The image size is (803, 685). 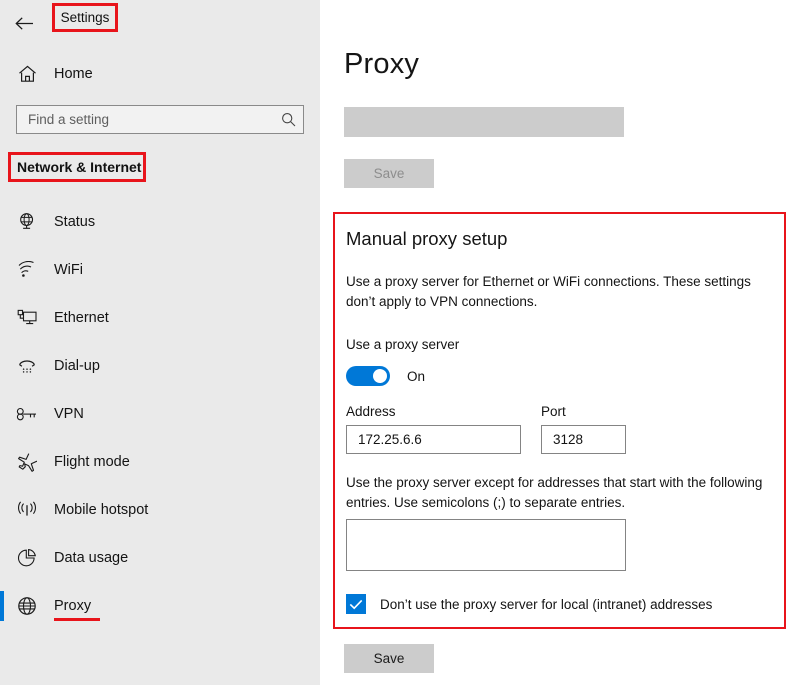 I want to click on sidebar-item-label: Mobile hotspot, so click(x=101, y=510).